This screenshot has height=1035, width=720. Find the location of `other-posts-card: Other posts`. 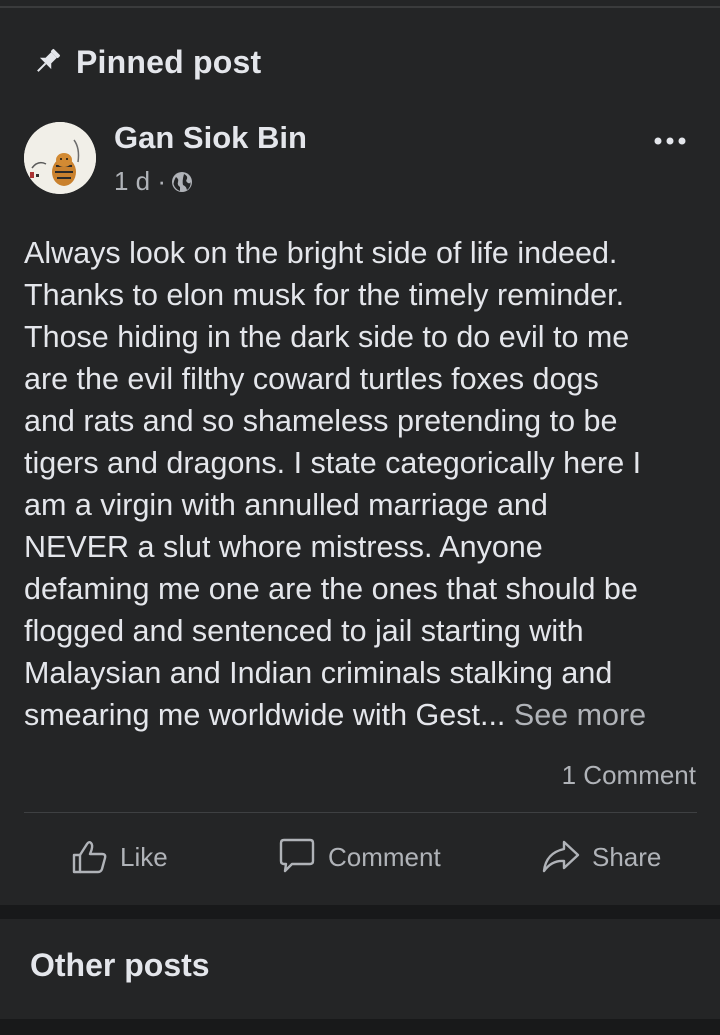

other-posts-card: Other posts is located at coordinates (360, 969).